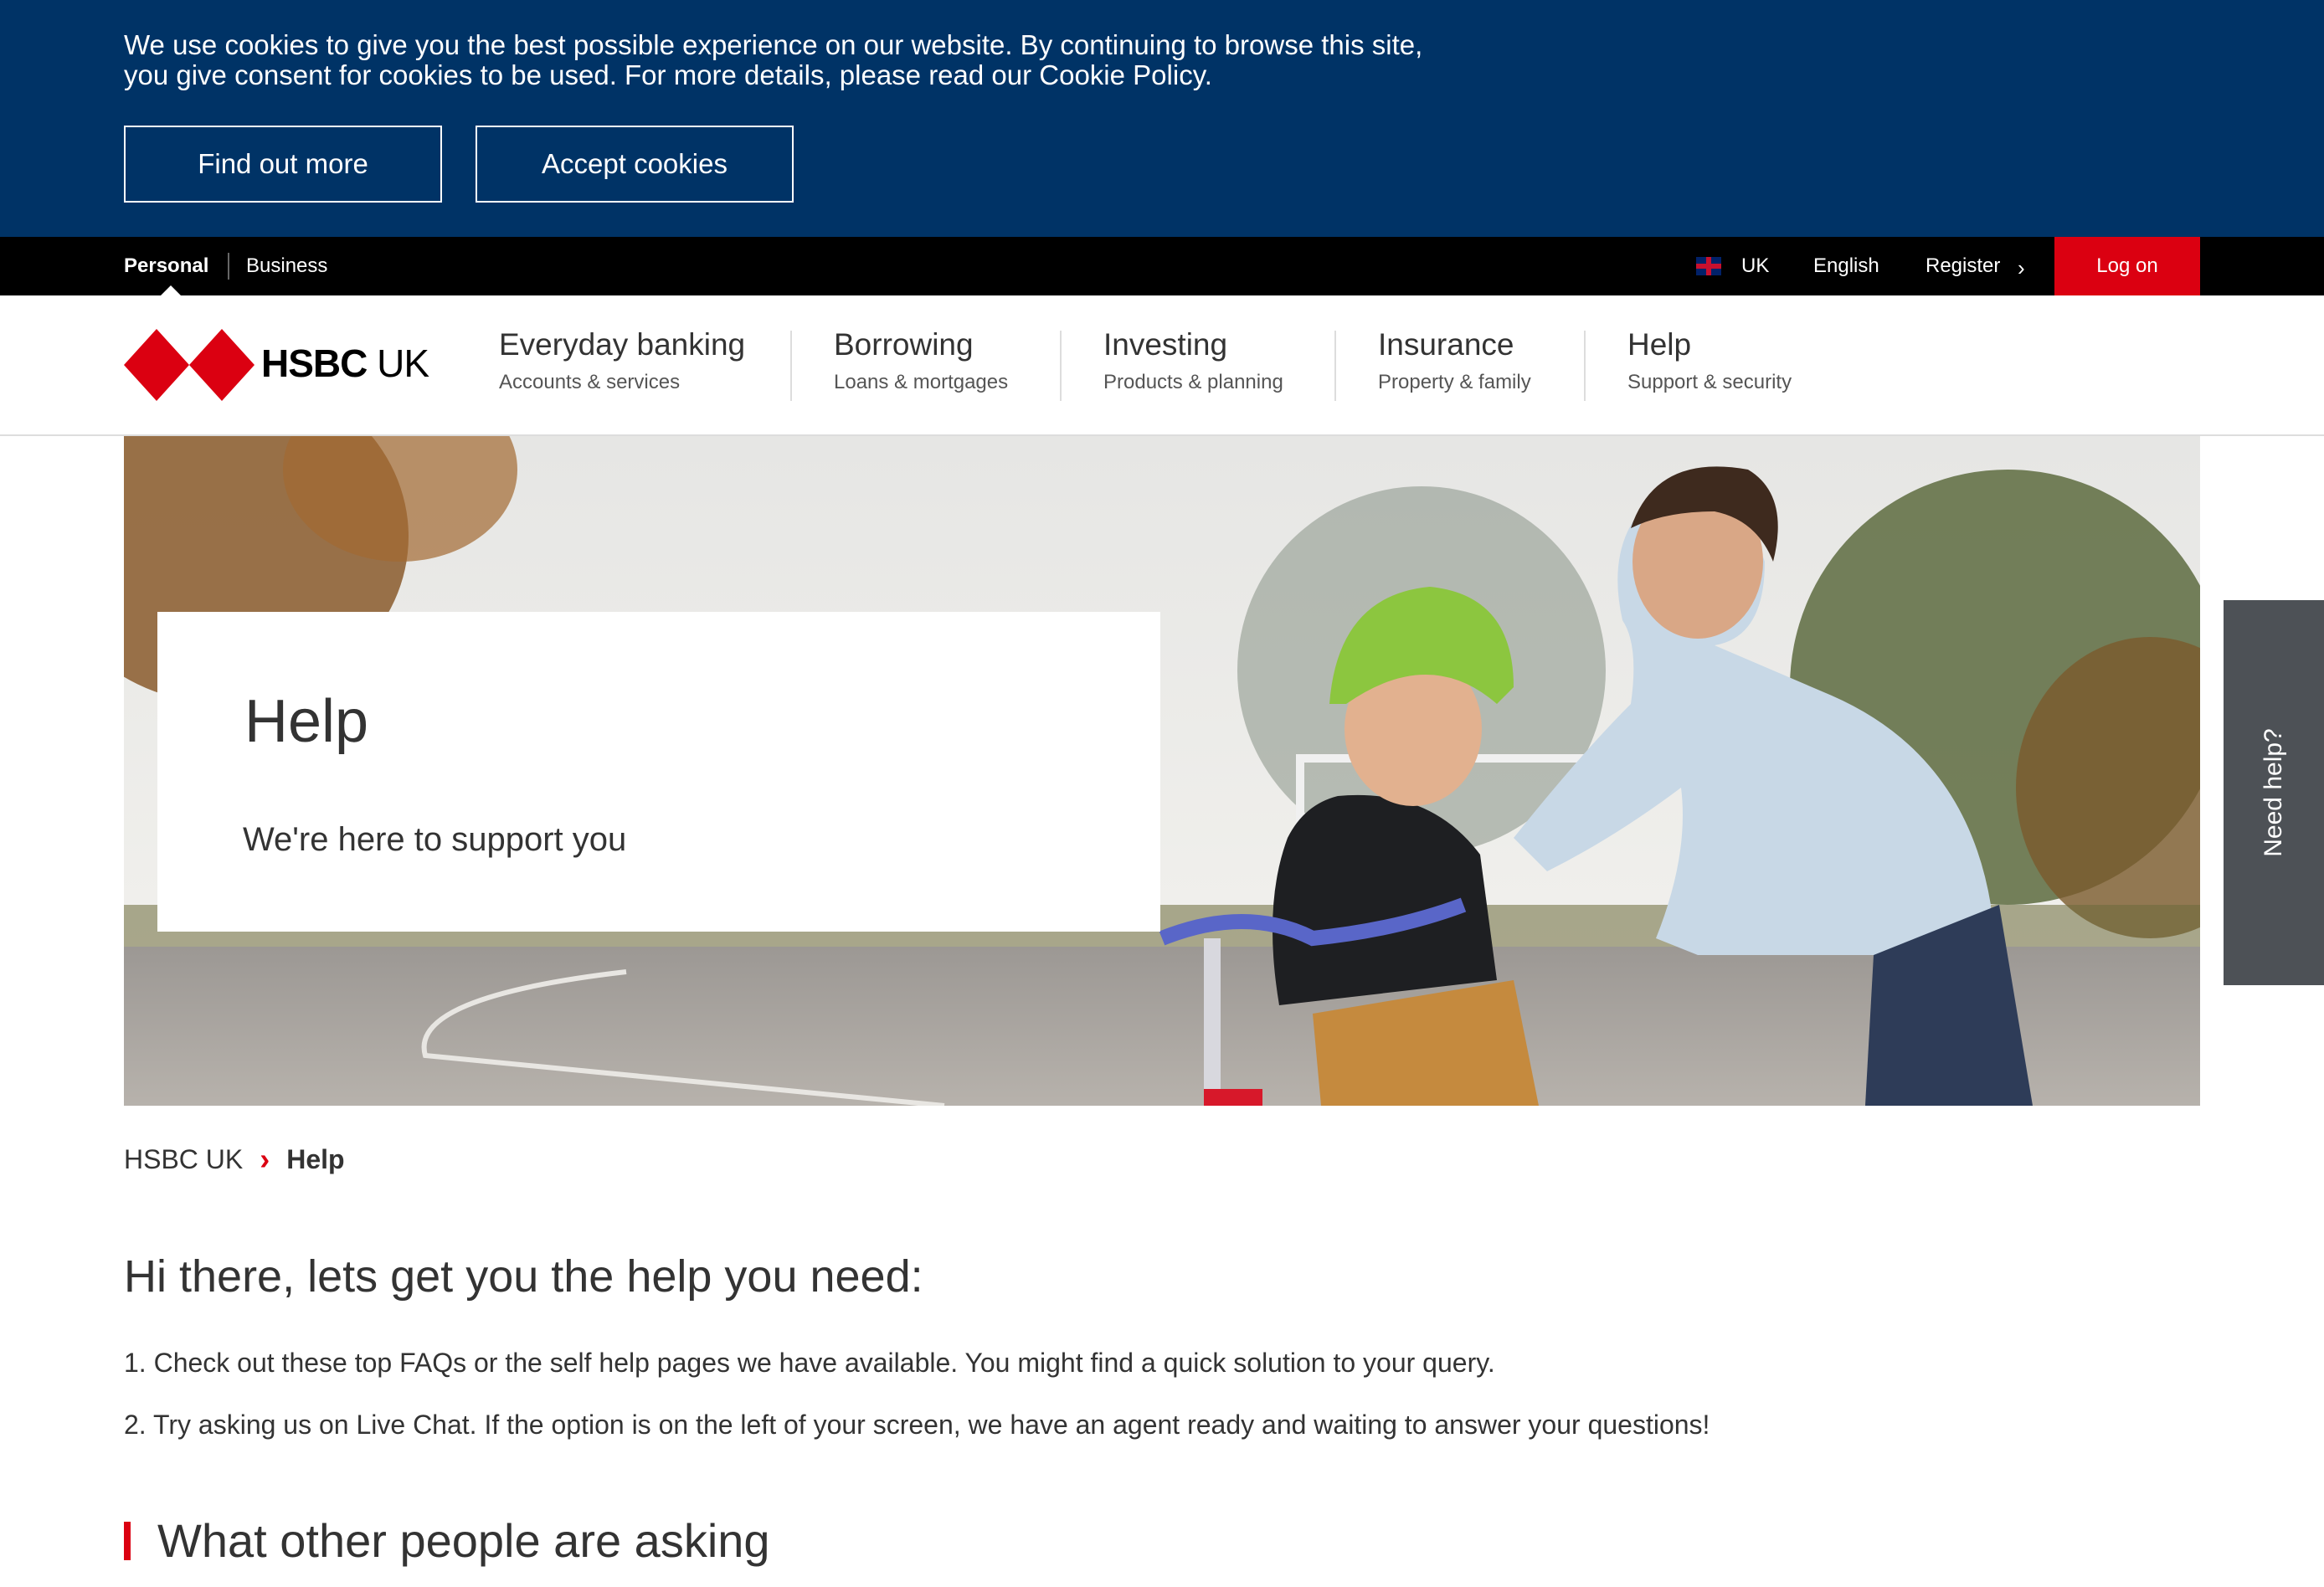 The image size is (2324, 1587). Describe the element at coordinates (921, 382) in the screenshot. I see `nav-subtitle: Loans & mortgages` at that location.